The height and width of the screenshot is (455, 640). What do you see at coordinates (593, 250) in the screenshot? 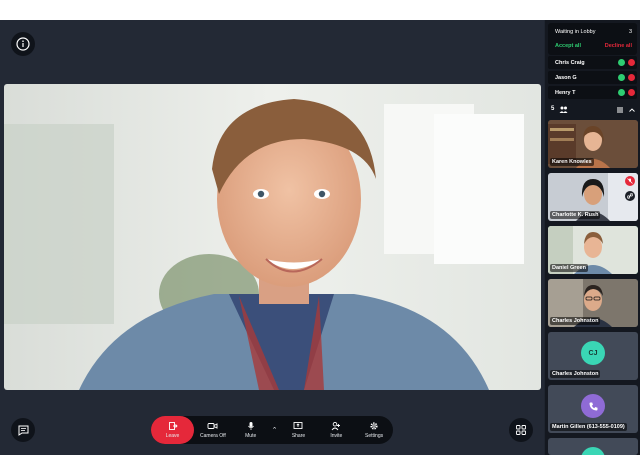
I see `participant-tile-active: Daniel Green` at bounding box center [593, 250].